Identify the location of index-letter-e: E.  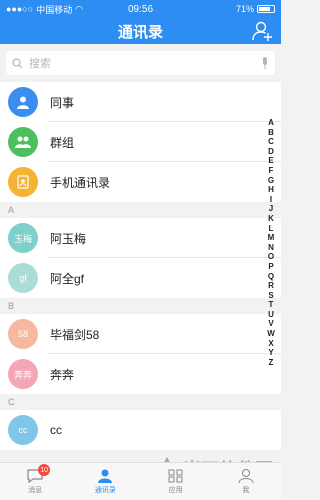
(270, 161).